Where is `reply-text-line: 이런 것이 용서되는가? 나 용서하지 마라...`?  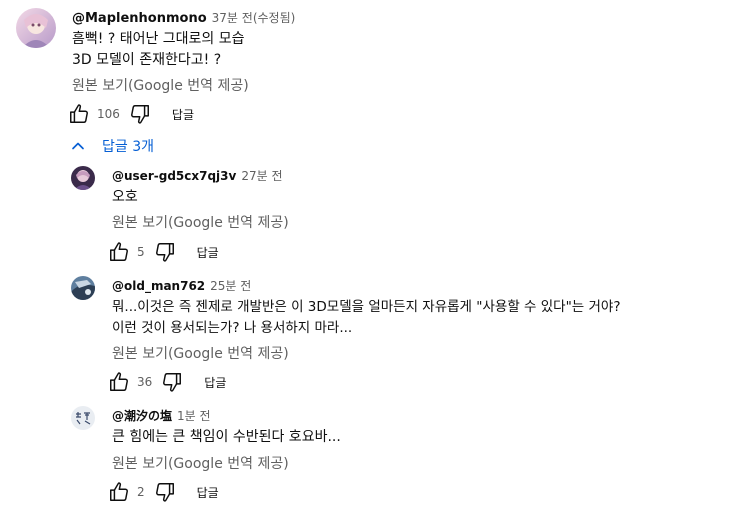 reply-text-line: 이런 것이 용서되는가? 나 용서하지 마라... is located at coordinates (232, 328).